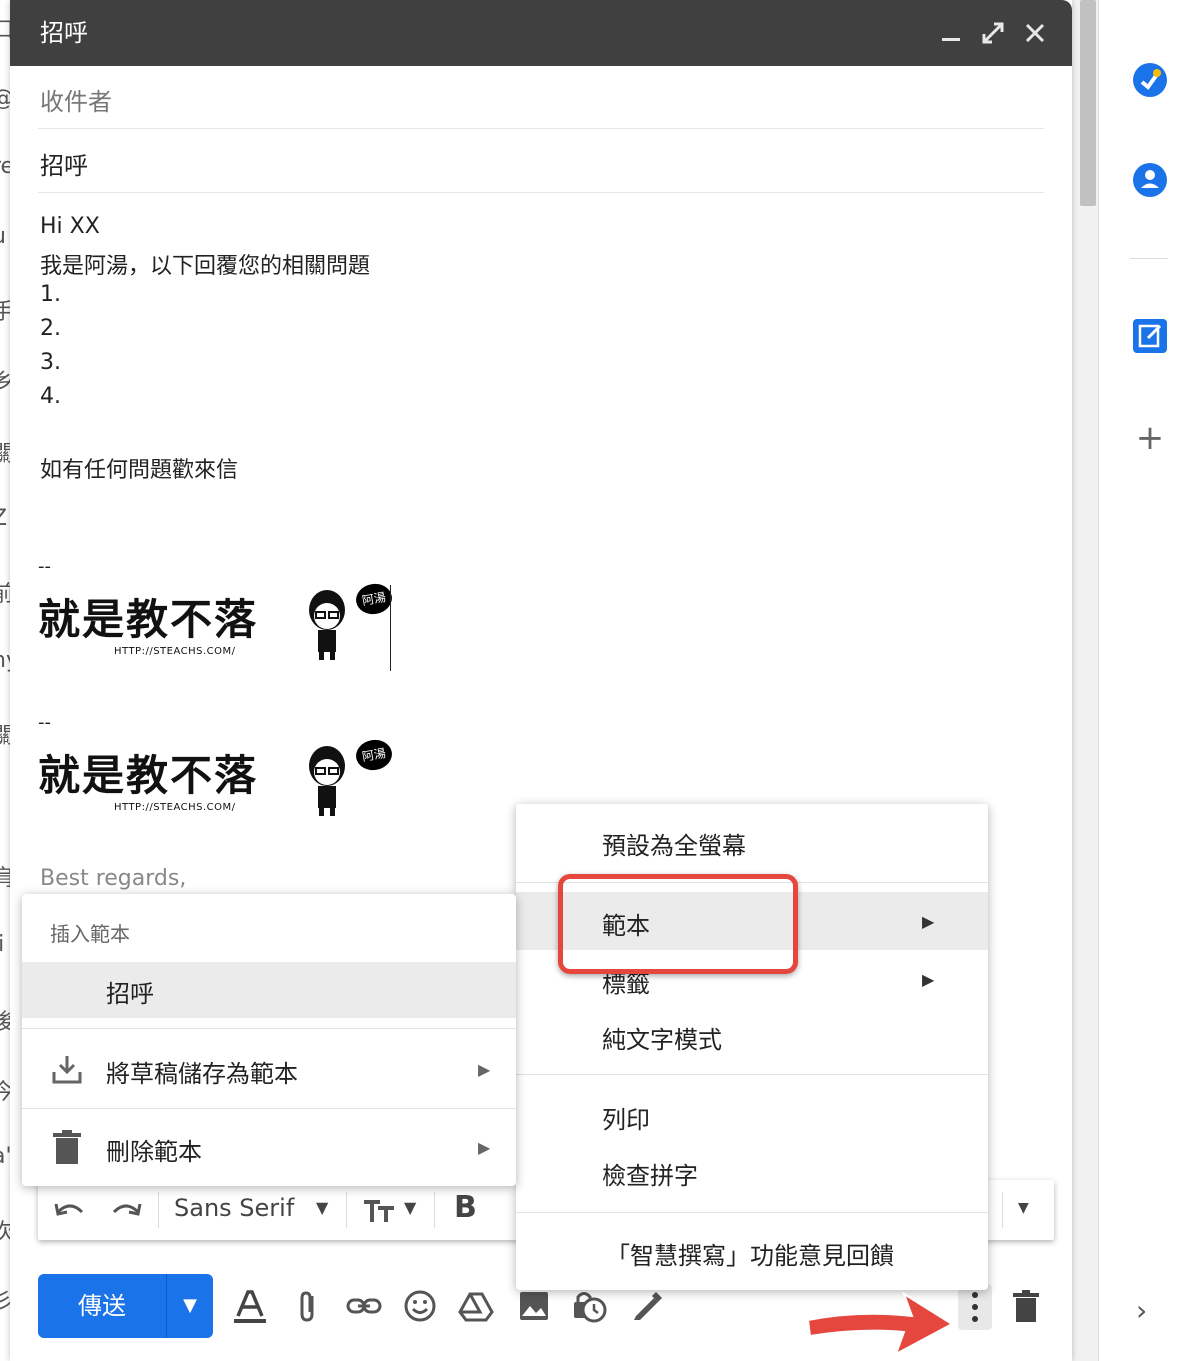 The height and width of the screenshot is (1361, 1200). I want to click on drive-icon, so click(476, 1306).